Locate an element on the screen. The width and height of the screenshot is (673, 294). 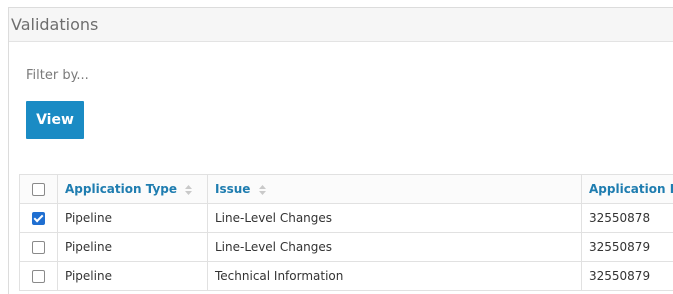
cell-issue: Technical Information is located at coordinates (395, 276).